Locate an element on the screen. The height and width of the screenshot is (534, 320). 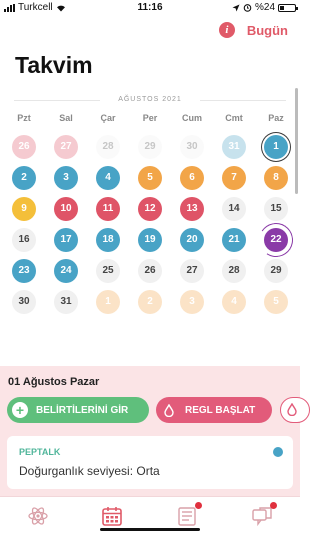
calendar-day: 7 is located at coordinates (234, 177).